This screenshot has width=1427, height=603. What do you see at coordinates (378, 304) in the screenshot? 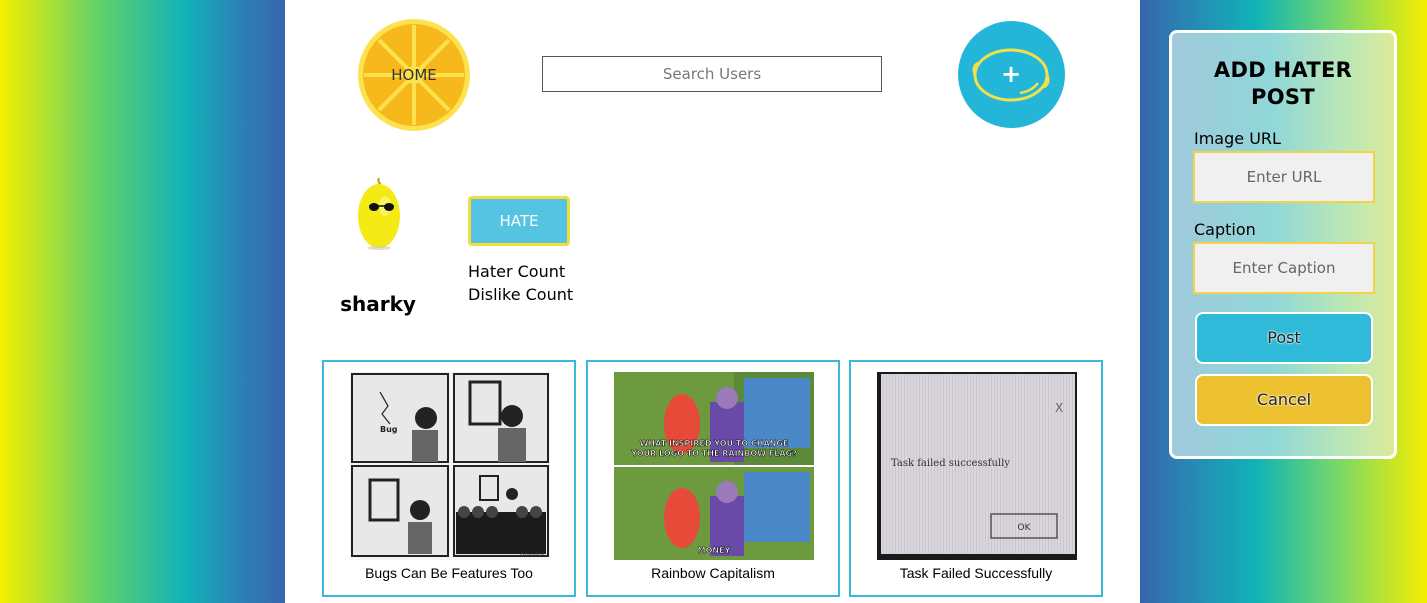
I see `username: sharky` at bounding box center [378, 304].